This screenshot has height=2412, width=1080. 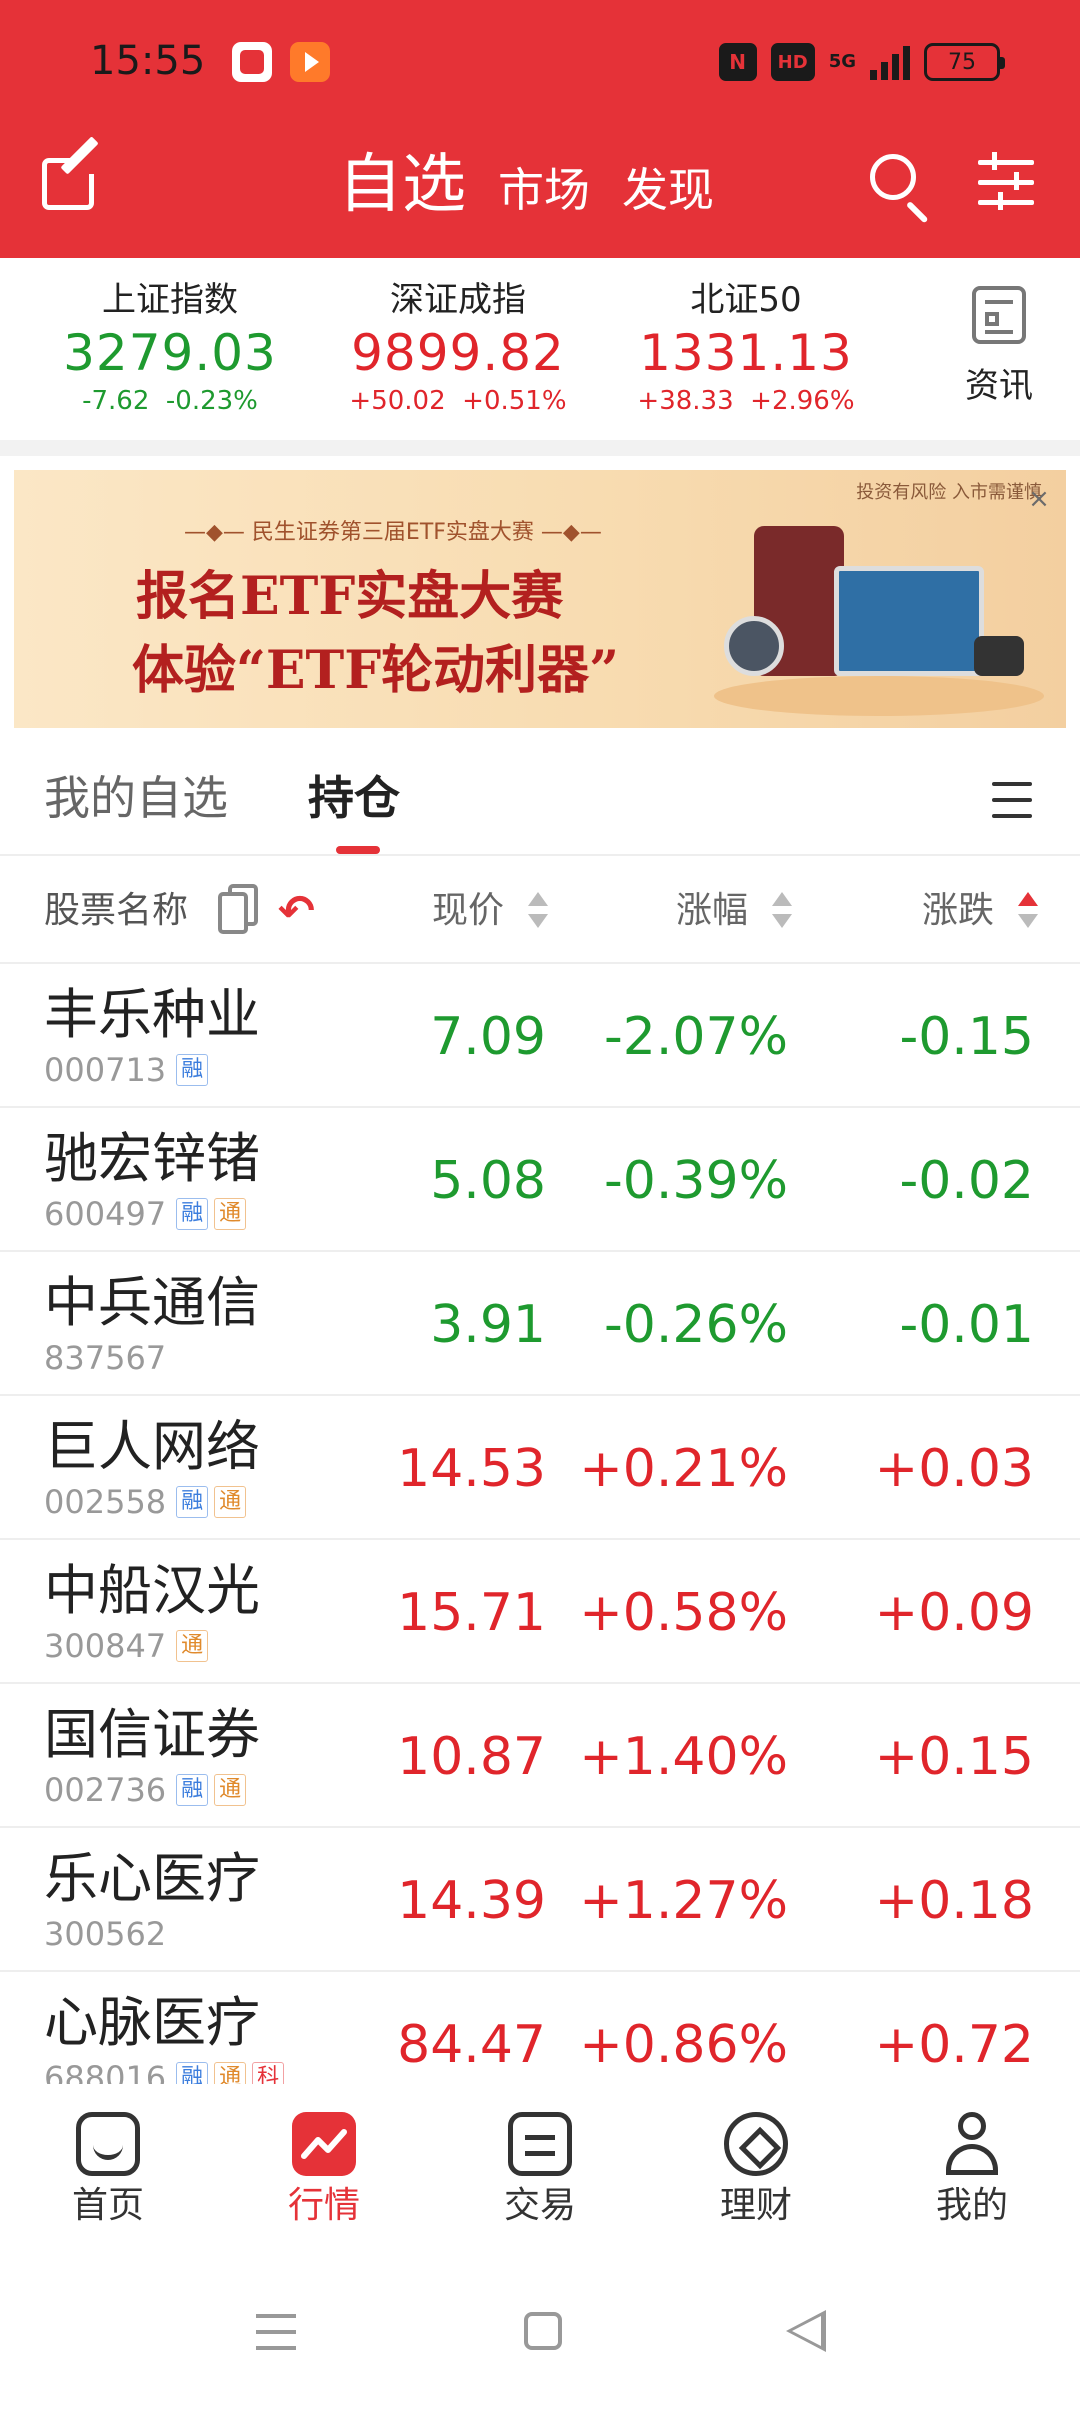 I want to click on column-price: 现价, so click(x=468, y=911).